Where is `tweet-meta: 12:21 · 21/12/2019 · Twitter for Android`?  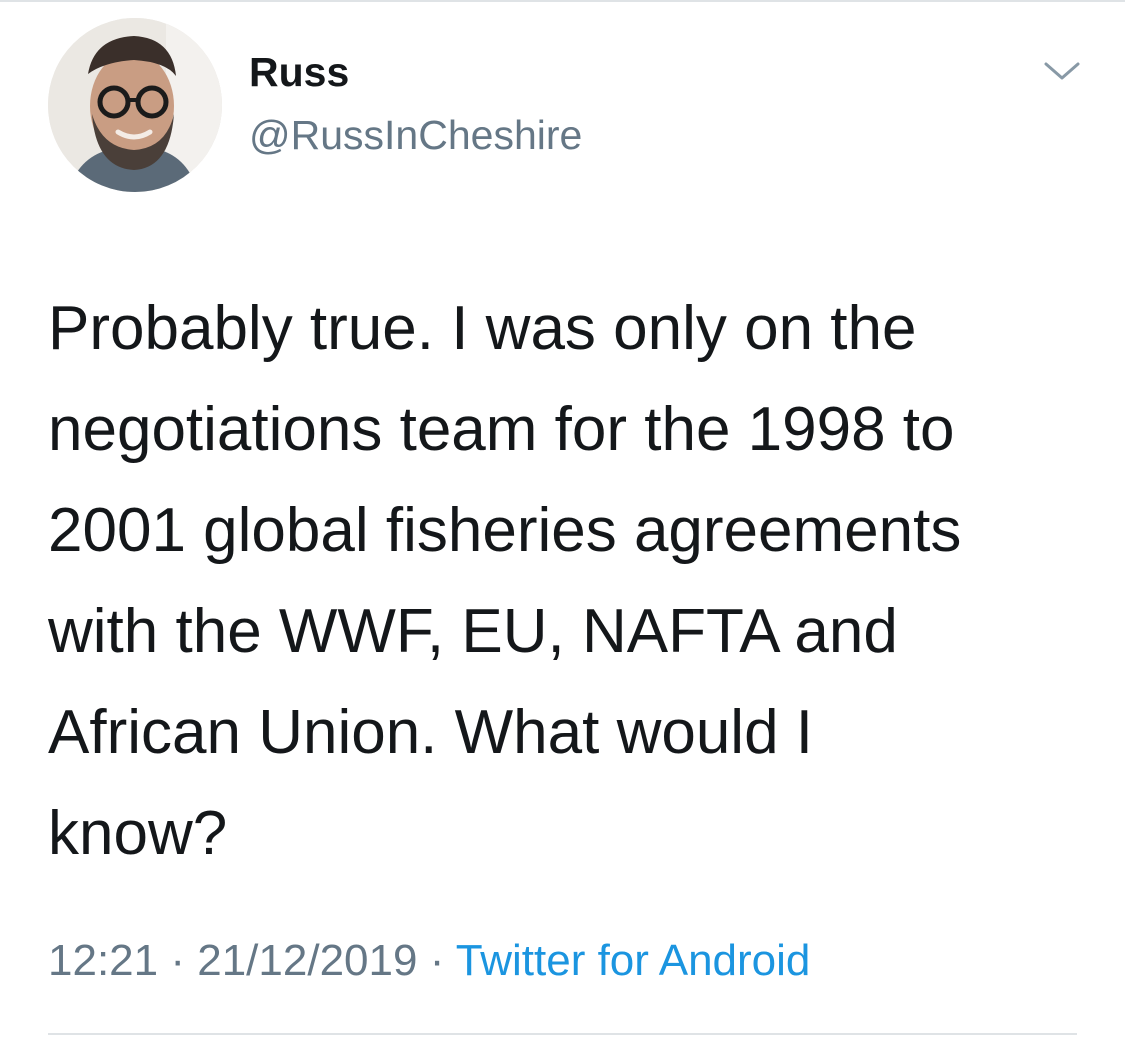 tweet-meta: 12:21 · 21/12/2019 · Twitter for Android is located at coordinates (429, 961).